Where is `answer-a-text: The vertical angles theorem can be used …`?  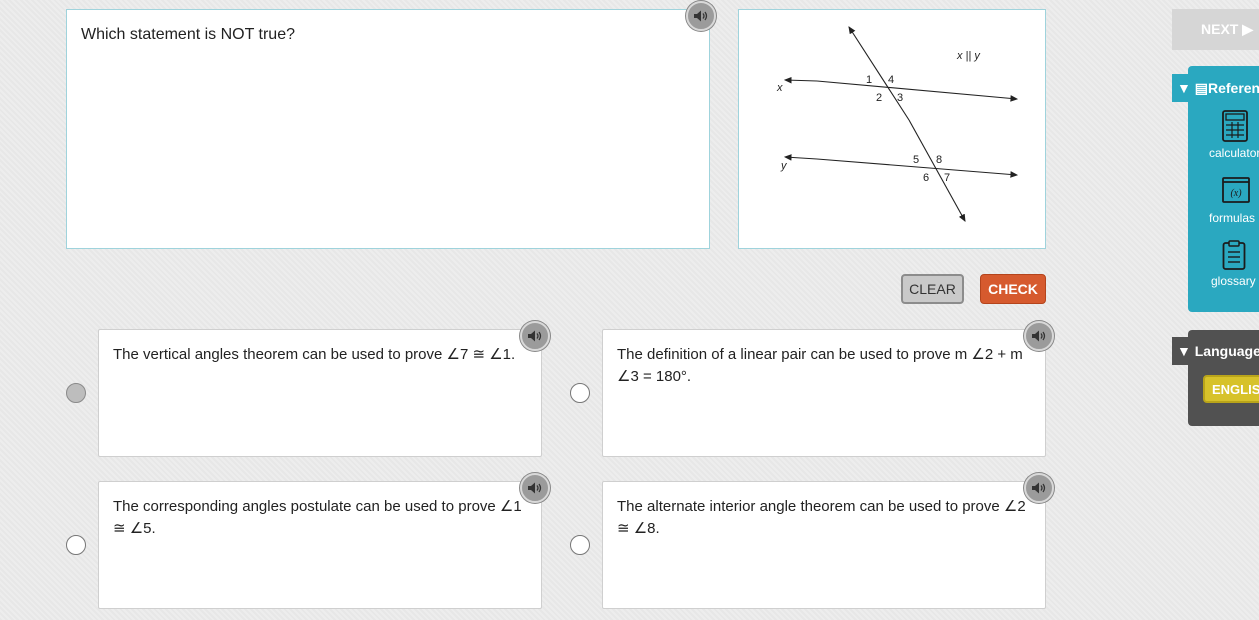 answer-a-text: The vertical angles theorem can be used … is located at coordinates (314, 354).